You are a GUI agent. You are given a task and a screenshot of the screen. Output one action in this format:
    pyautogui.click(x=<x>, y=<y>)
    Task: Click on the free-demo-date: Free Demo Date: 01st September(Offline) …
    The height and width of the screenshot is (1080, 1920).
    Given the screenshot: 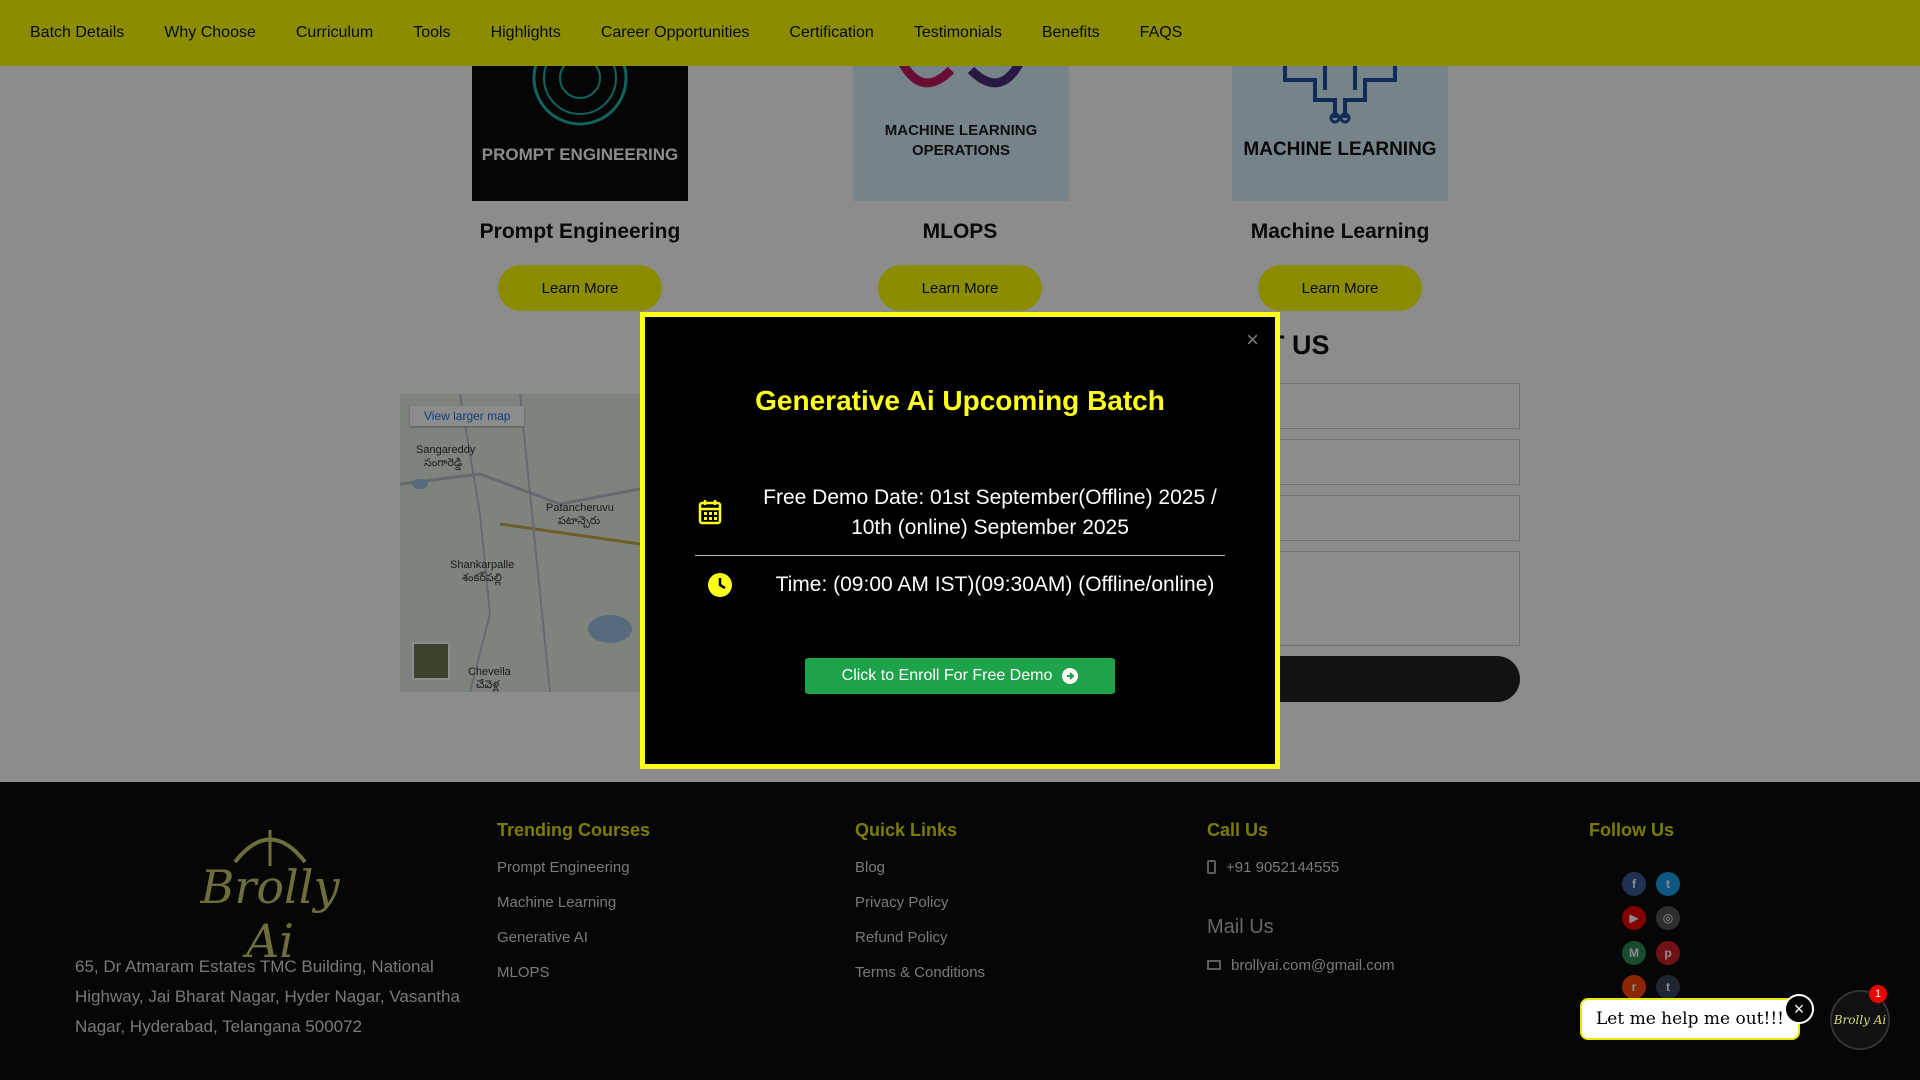 What is the action you would take?
    pyautogui.click(x=990, y=512)
    